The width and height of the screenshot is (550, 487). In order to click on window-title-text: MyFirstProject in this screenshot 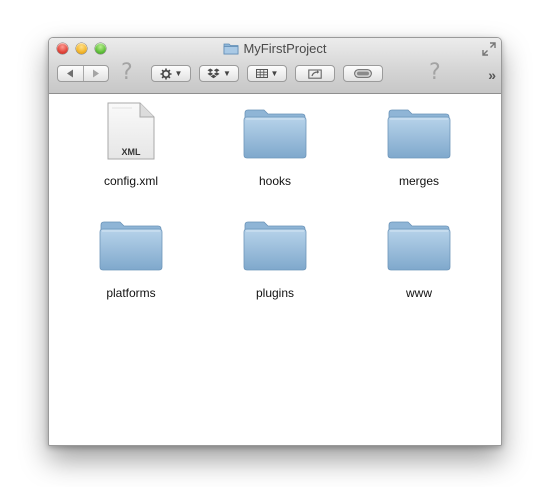, I will do `click(285, 48)`.